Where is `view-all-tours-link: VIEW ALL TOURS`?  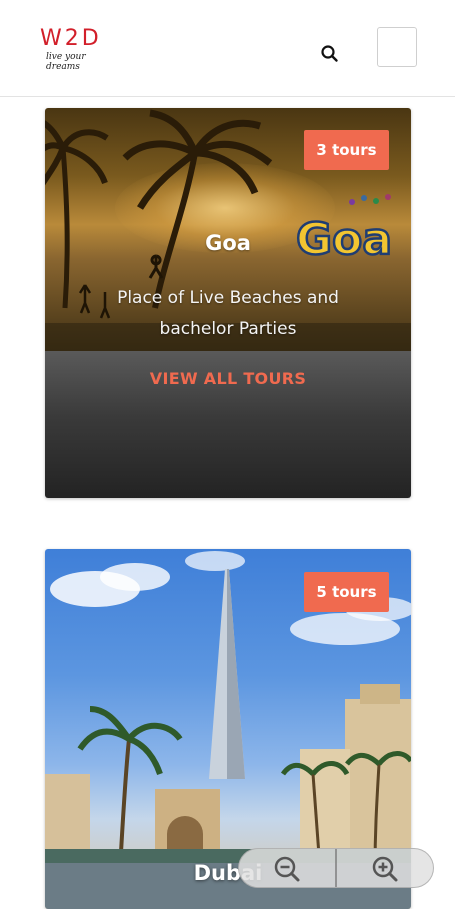
view-all-tours-link: VIEW ALL TOURS is located at coordinates (228, 378).